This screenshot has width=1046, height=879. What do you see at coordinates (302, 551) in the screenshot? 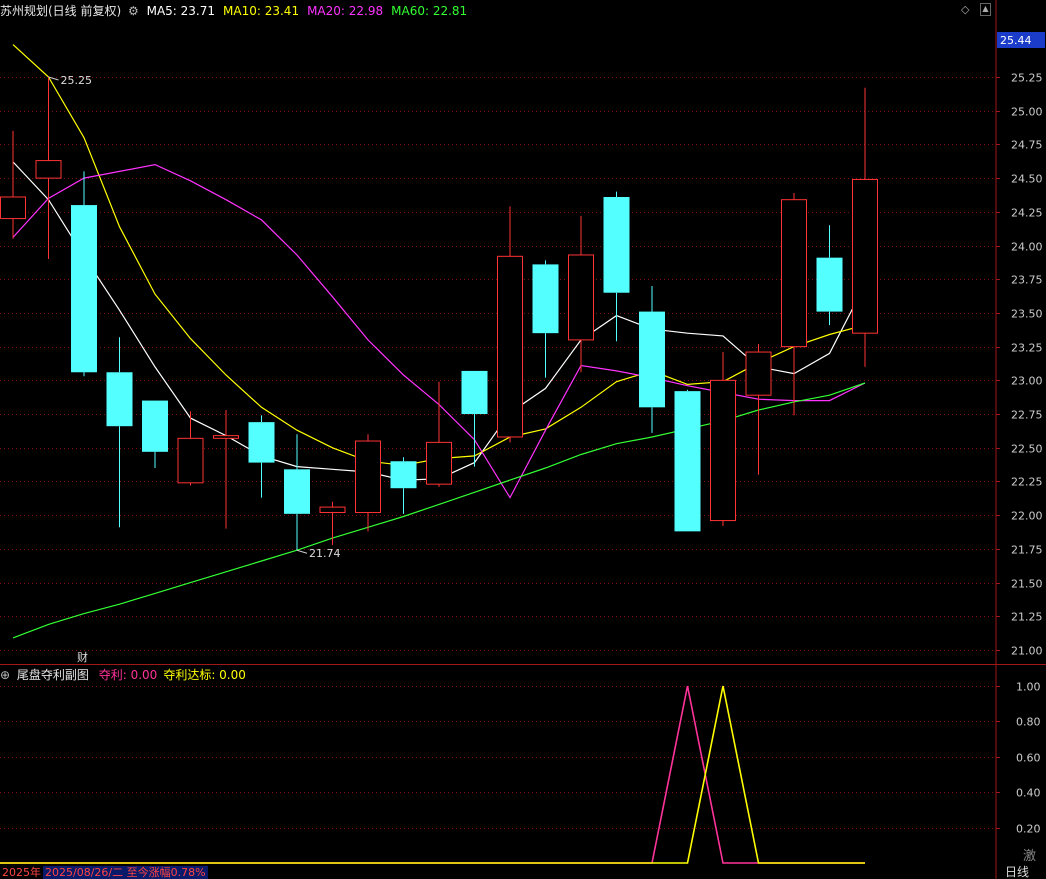
I see `annotation-pointer` at bounding box center [302, 551].